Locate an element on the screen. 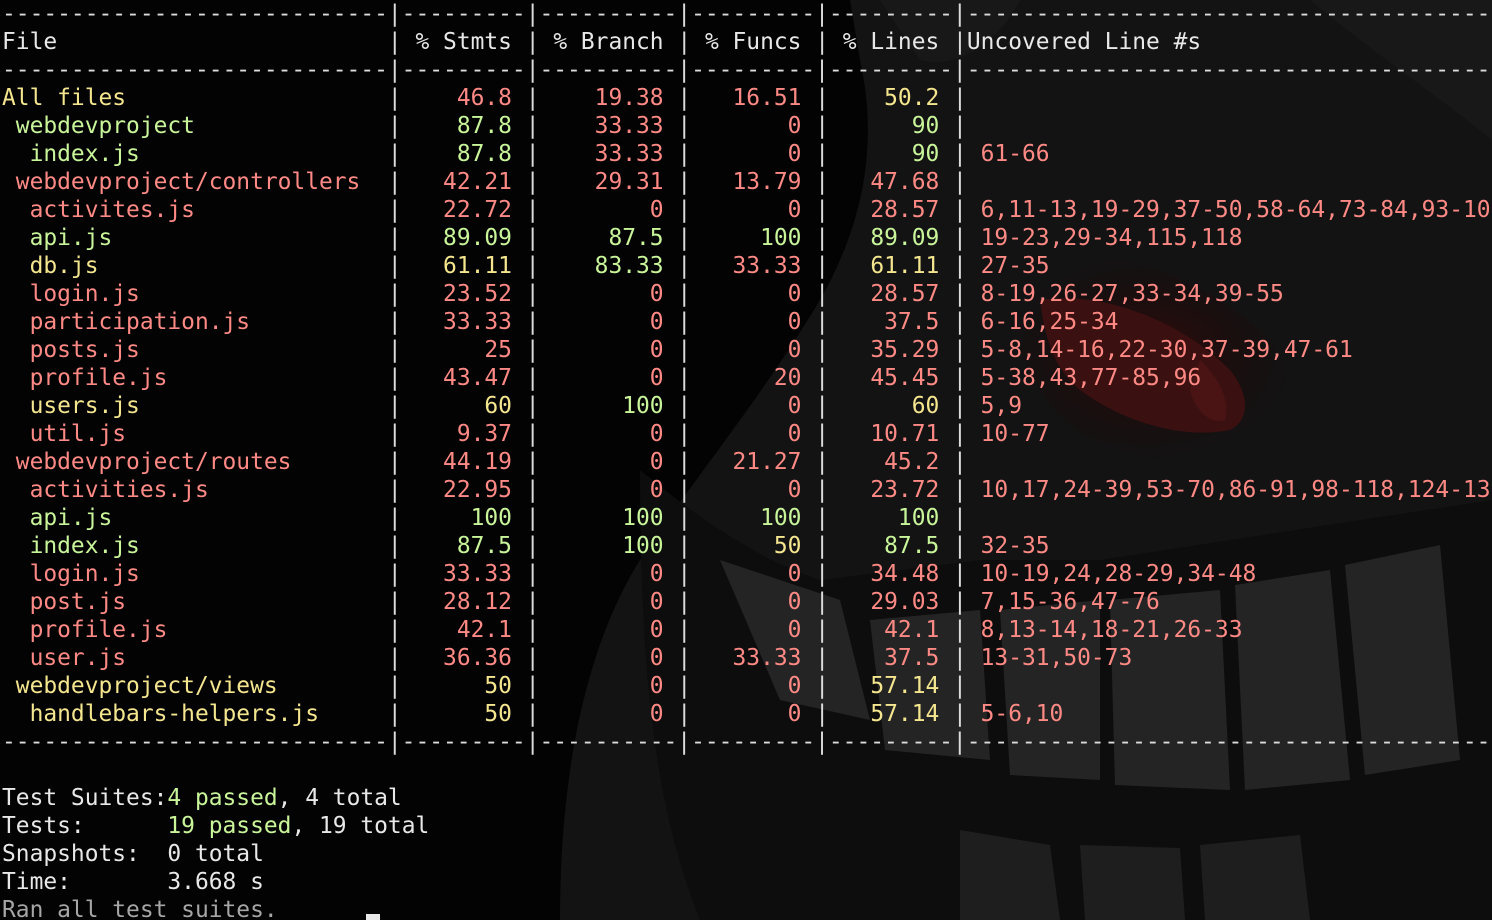 This screenshot has width=1492, height=920. table-row: index.js | 87.8 | 33.33 | 0 | 90 | 61-66 is located at coordinates (526, 154).